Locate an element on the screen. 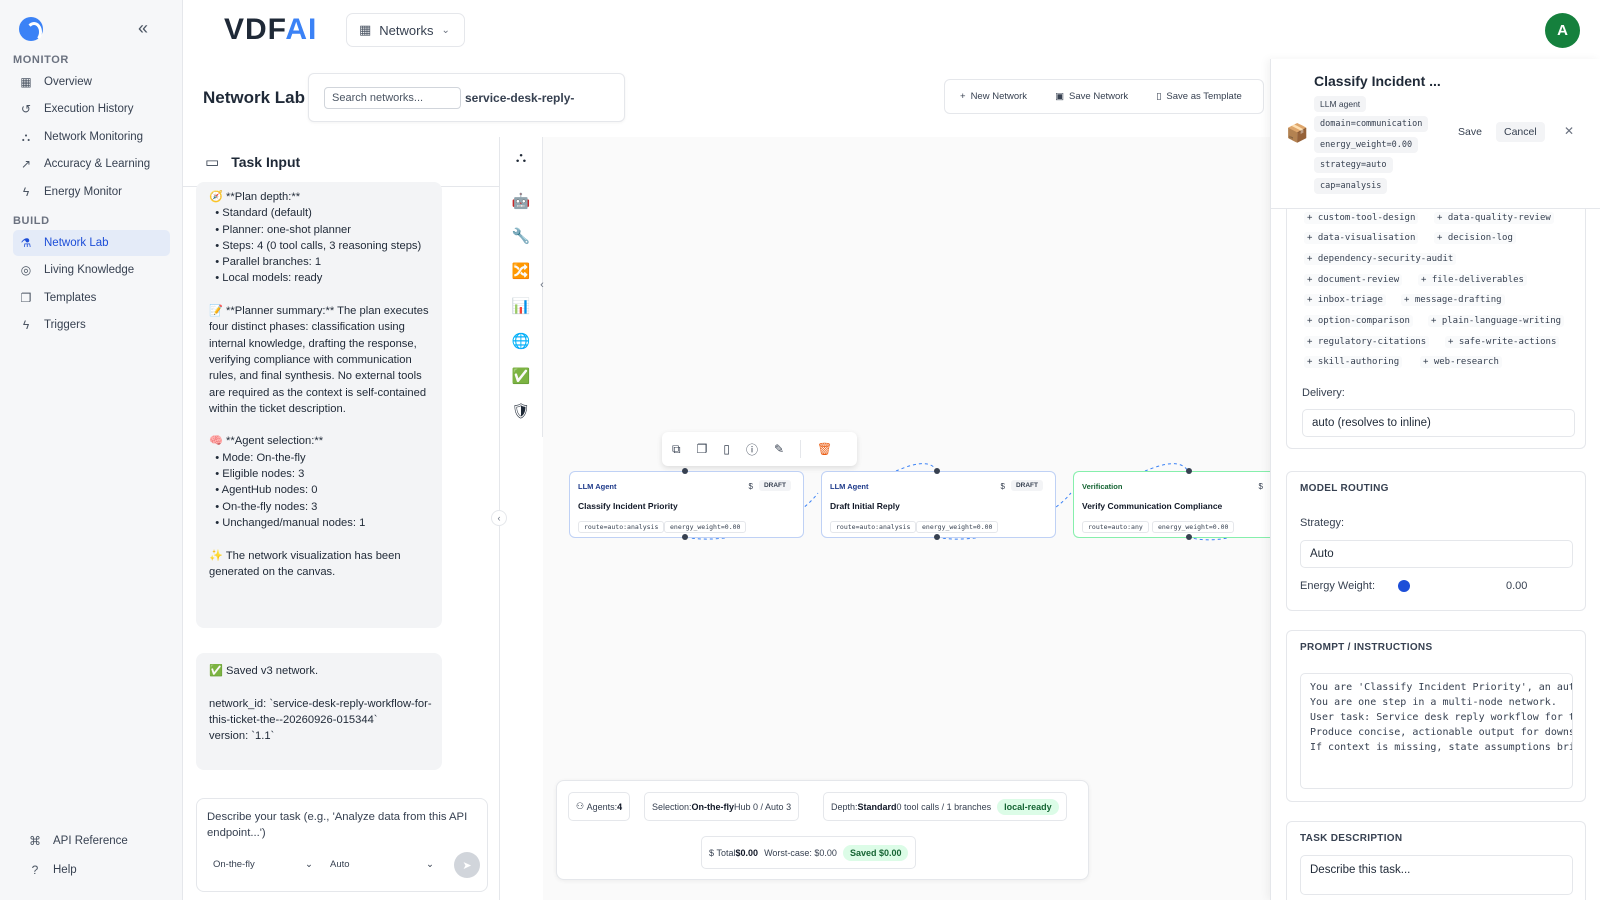 This screenshot has height=900, width=1600. skill-chip: + dependency-security-audit is located at coordinates (1380, 259).